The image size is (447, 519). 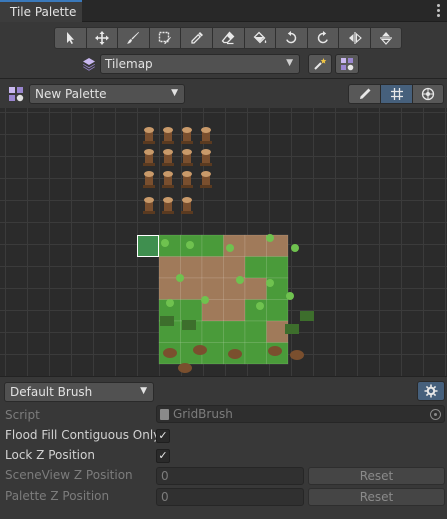 I want to click on flip-x-button, so click(x=354, y=38).